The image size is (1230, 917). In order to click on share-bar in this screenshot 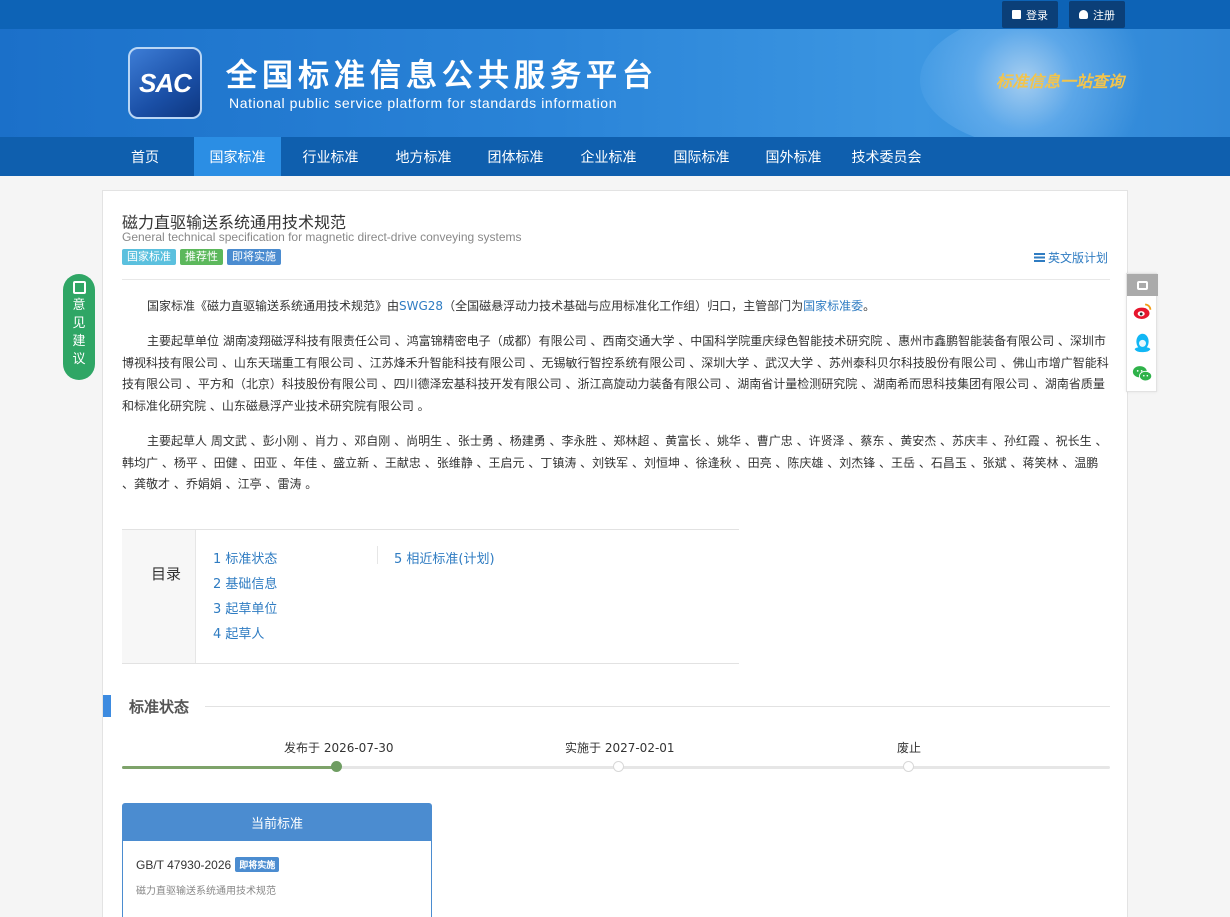, I will do `click(1142, 332)`.